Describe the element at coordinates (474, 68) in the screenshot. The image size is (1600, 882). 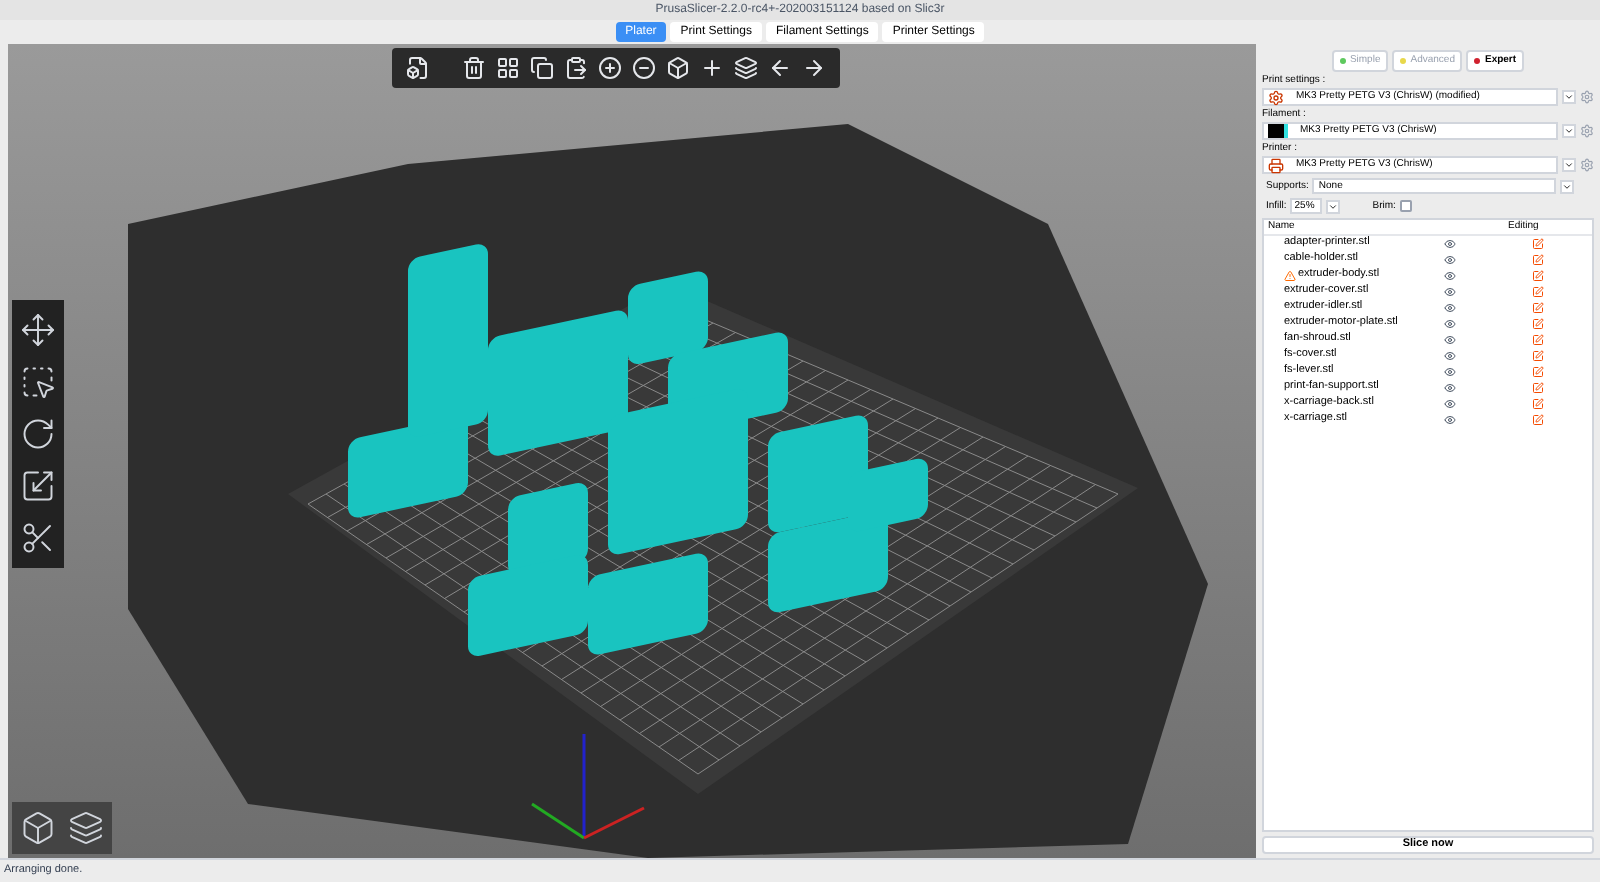
I see `delete-icon` at that location.